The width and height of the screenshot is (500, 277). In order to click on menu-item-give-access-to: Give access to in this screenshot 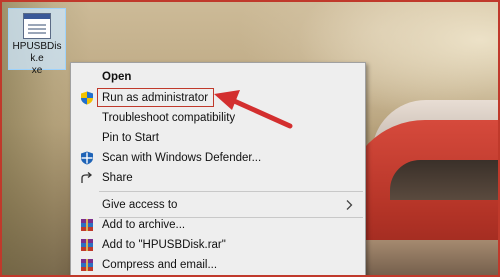, I will do `click(218, 205)`.